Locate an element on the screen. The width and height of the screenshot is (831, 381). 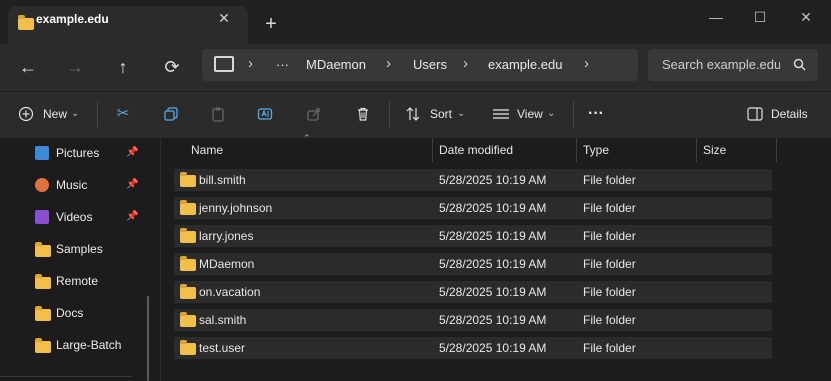
close-tab-button: ✕ is located at coordinates (224, 18).